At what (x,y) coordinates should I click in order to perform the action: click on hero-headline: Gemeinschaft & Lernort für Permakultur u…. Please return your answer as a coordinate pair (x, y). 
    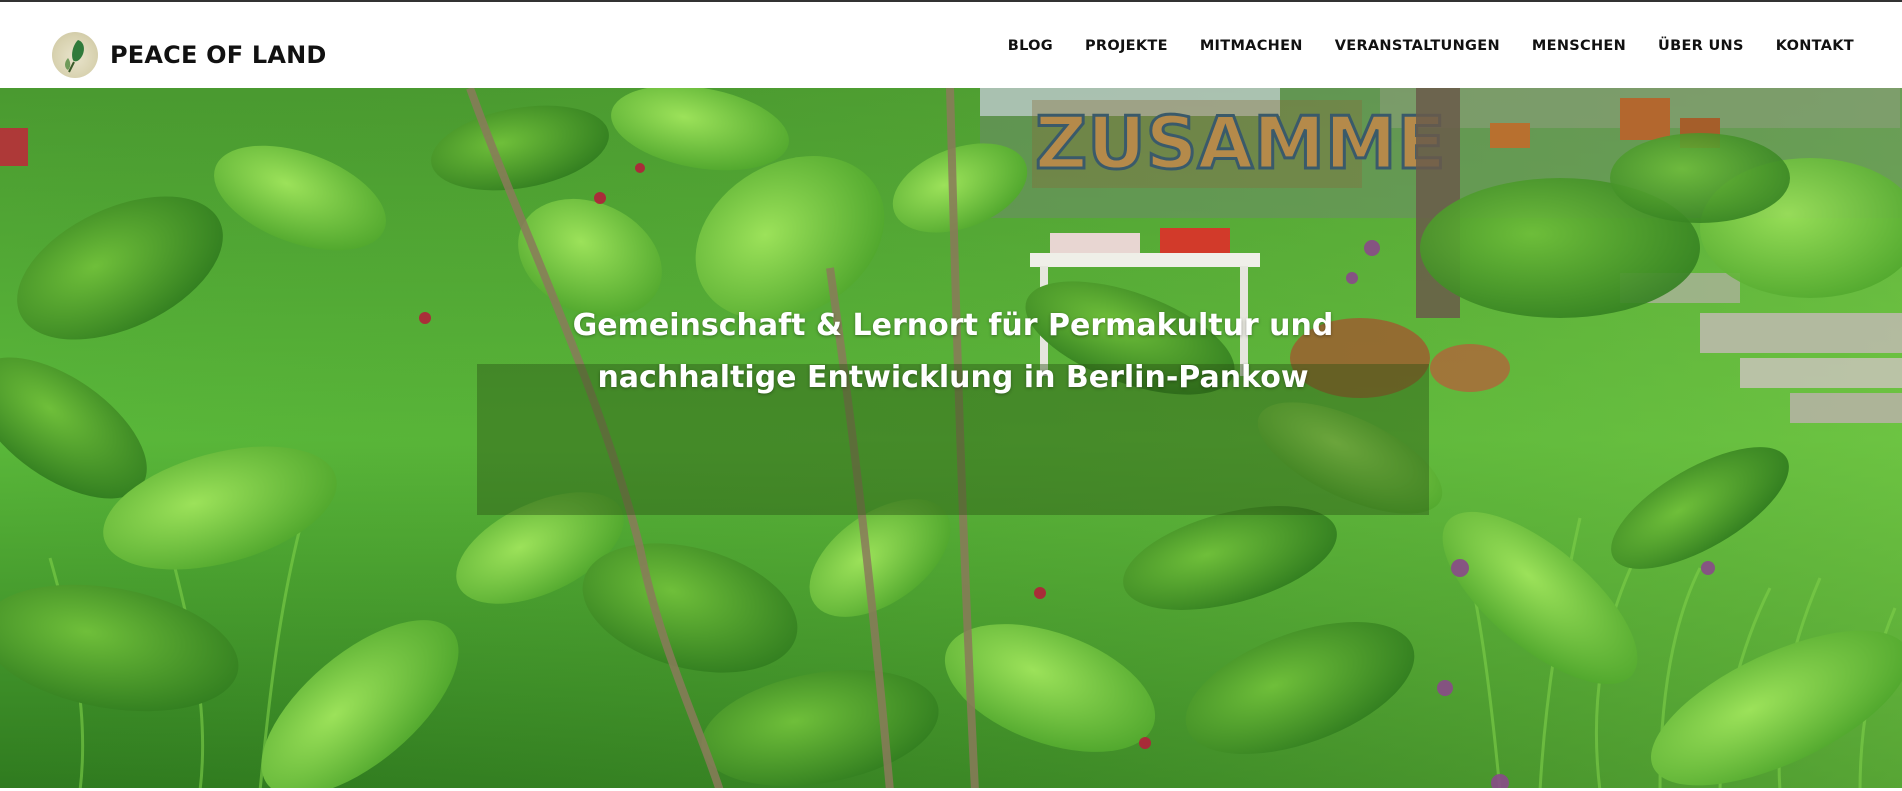
    Looking at the image, I should click on (953, 352).